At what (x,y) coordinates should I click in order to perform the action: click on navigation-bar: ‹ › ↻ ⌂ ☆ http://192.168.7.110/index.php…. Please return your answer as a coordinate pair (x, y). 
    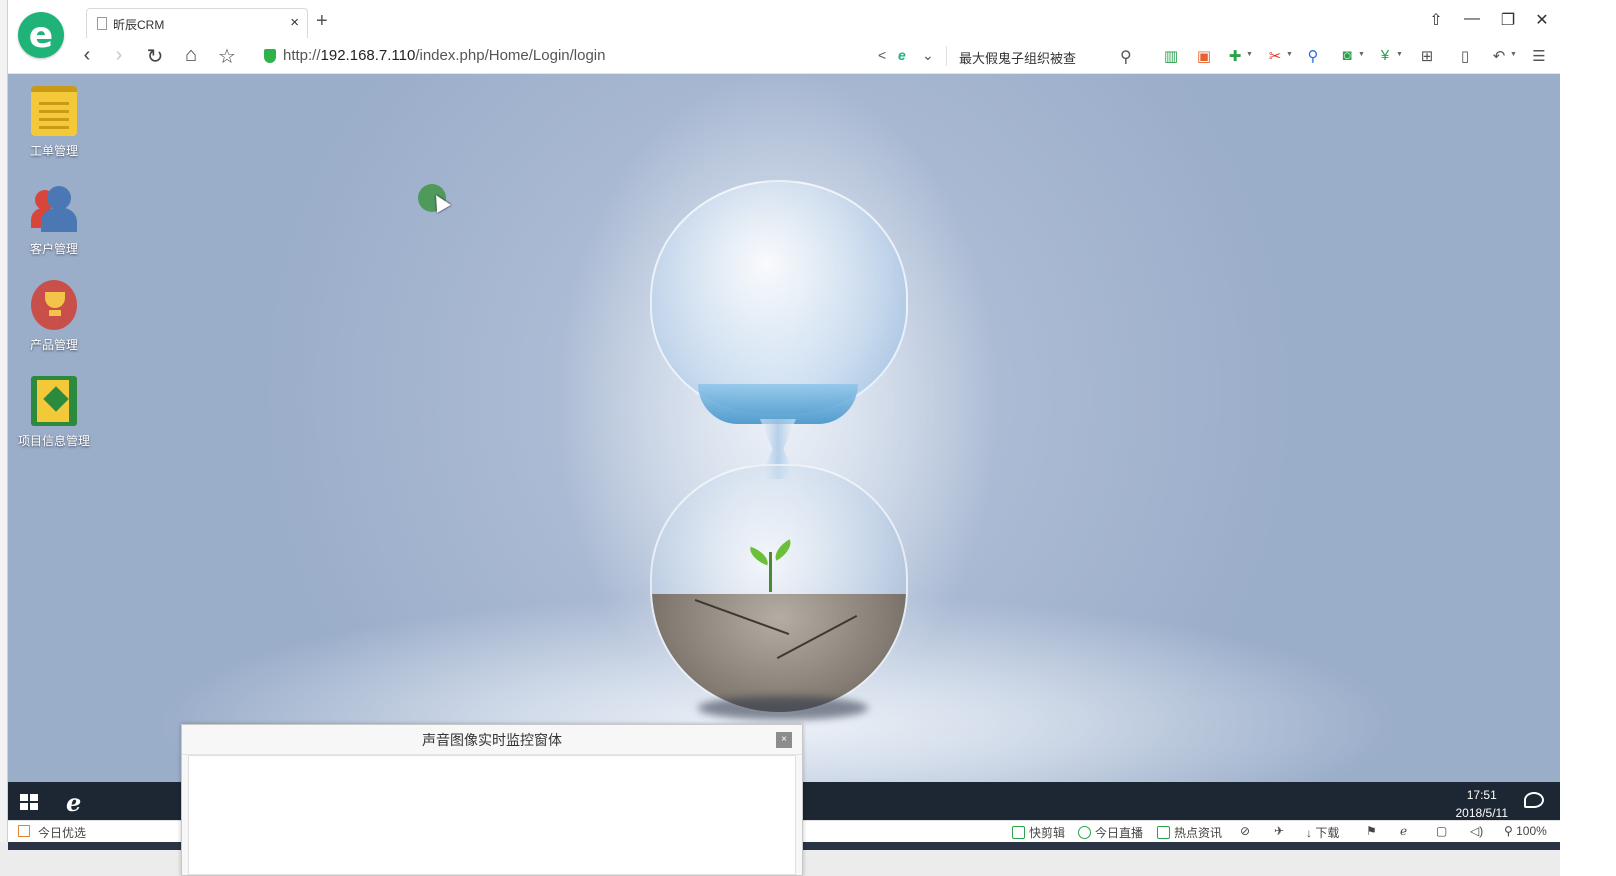
    Looking at the image, I should click on (784, 56).